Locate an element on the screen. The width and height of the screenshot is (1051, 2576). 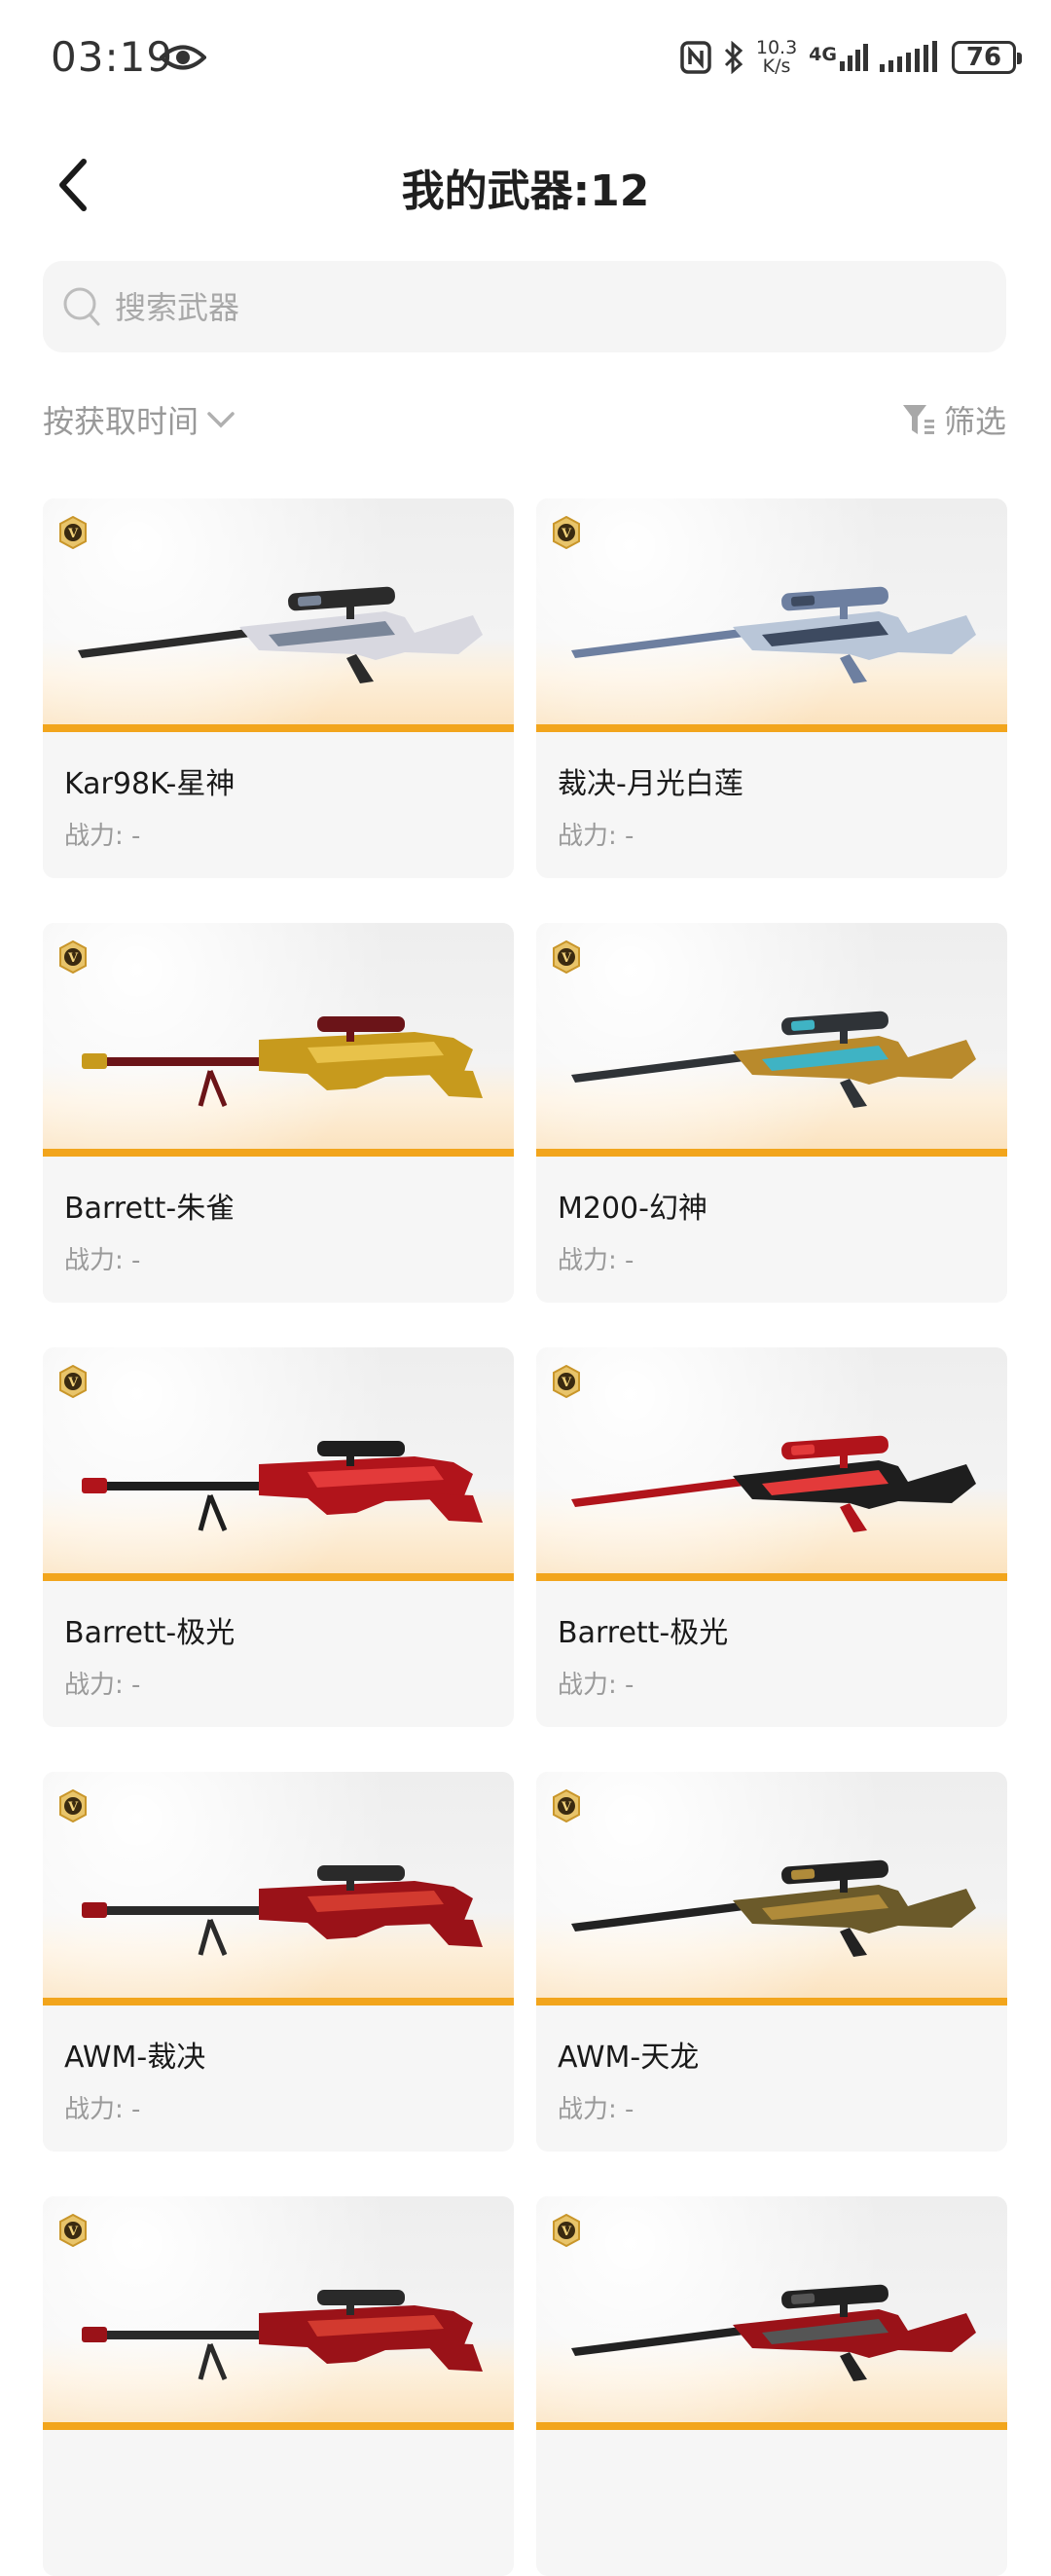
status-bar: 03:19 10.3 K/s 4G 76 is located at coordinates (525, 58).